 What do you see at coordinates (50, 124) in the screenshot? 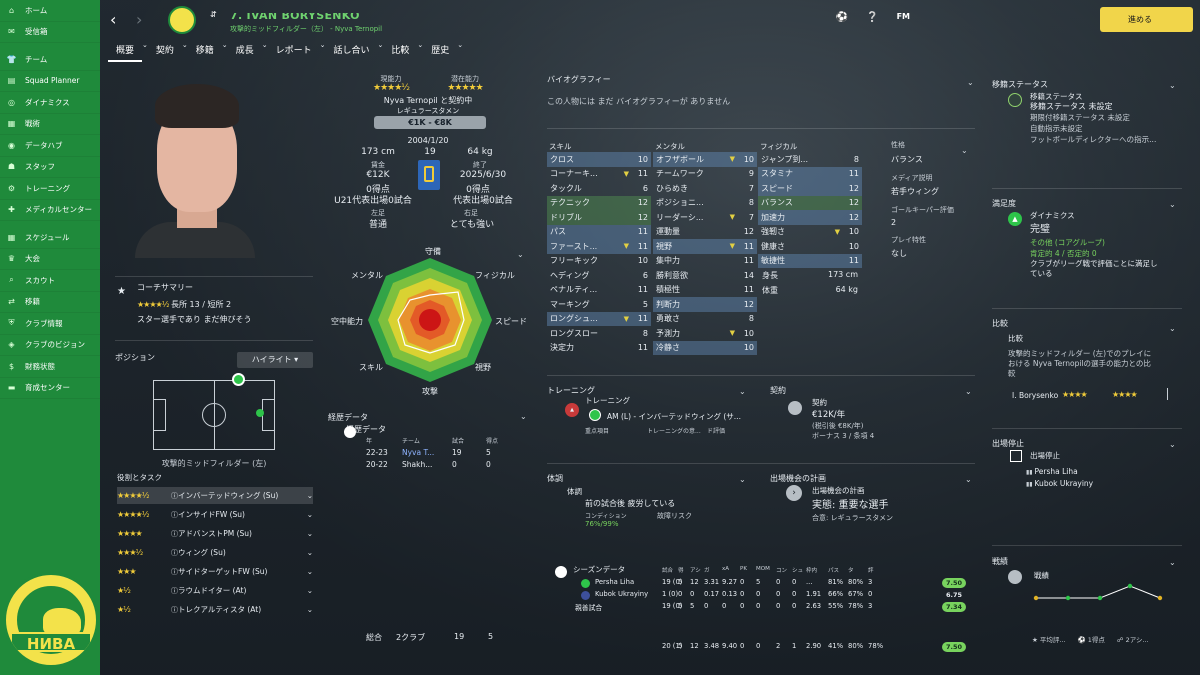
I see `sidebar-item-tactics: ▦ 戦術` at bounding box center [50, 124].